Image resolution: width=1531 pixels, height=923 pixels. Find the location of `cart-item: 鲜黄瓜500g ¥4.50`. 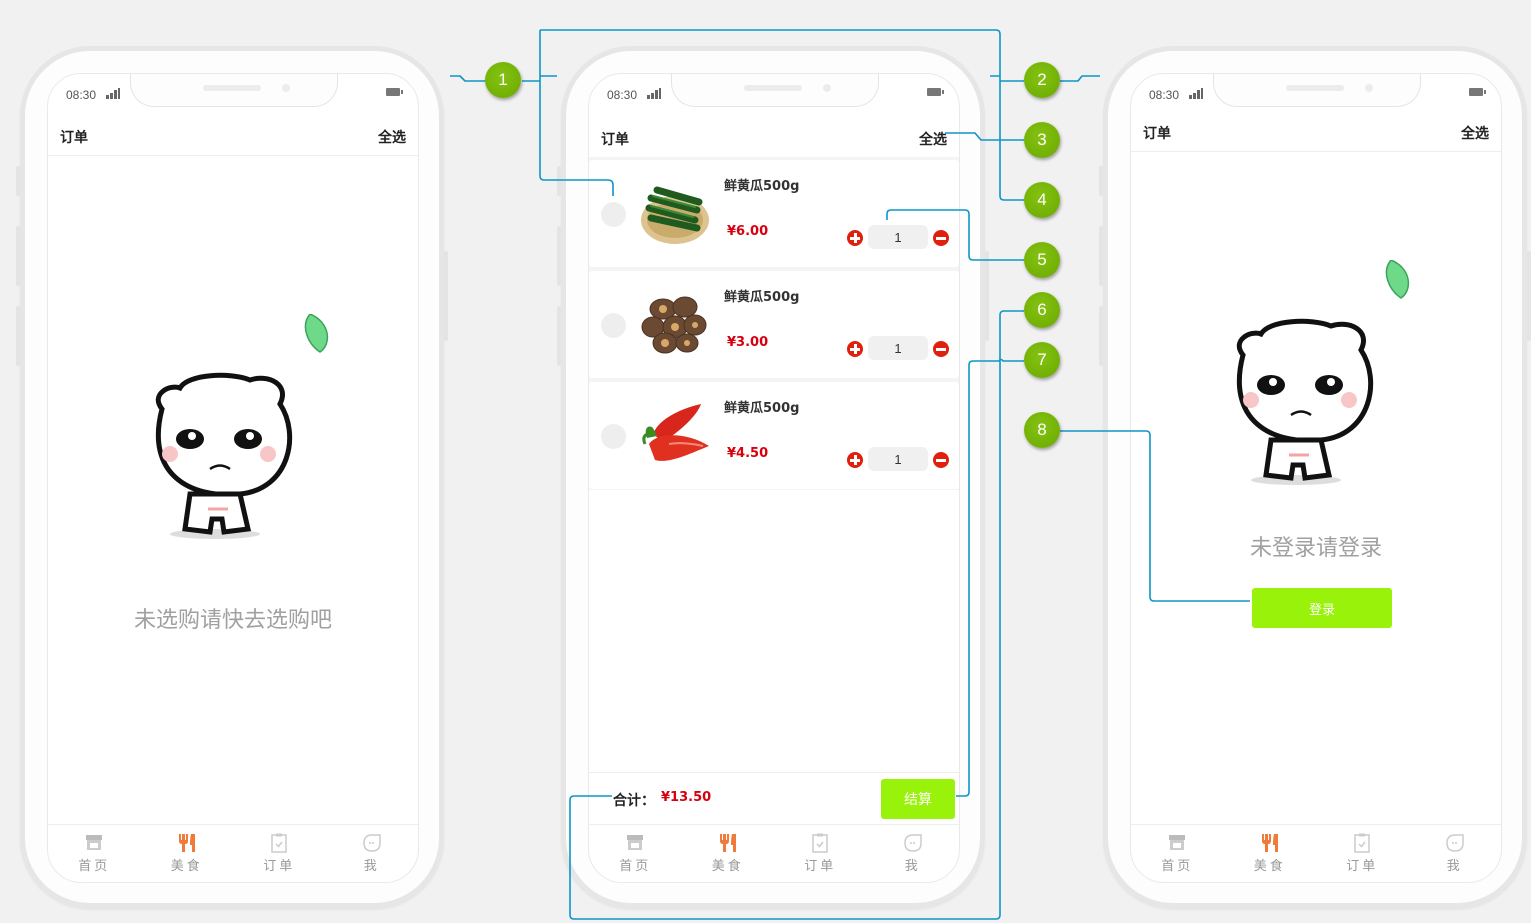

cart-item: 鲜黄瓜500g ¥4.50 is located at coordinates (774, 435).